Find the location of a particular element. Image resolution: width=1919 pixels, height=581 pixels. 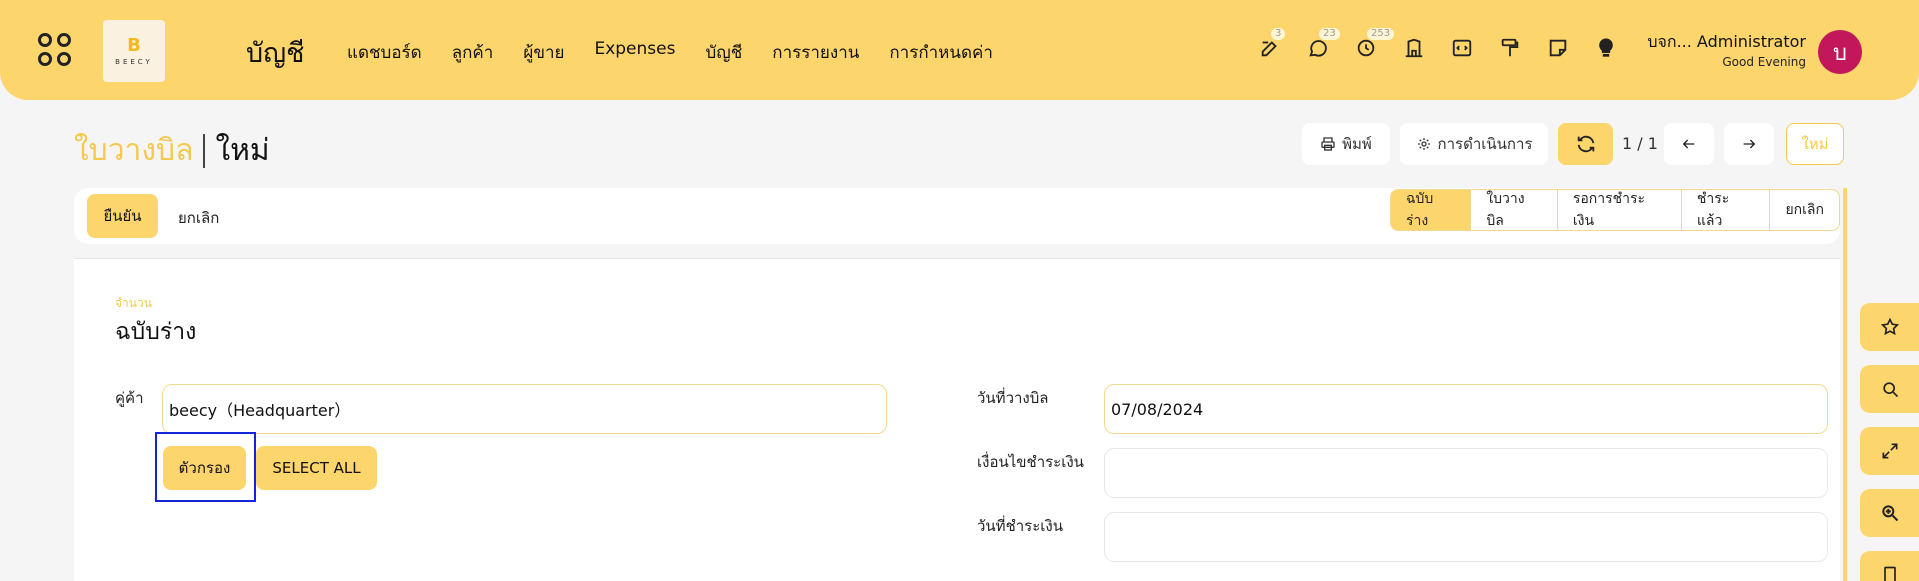

code-icon is located at coordinates (1462, 48).